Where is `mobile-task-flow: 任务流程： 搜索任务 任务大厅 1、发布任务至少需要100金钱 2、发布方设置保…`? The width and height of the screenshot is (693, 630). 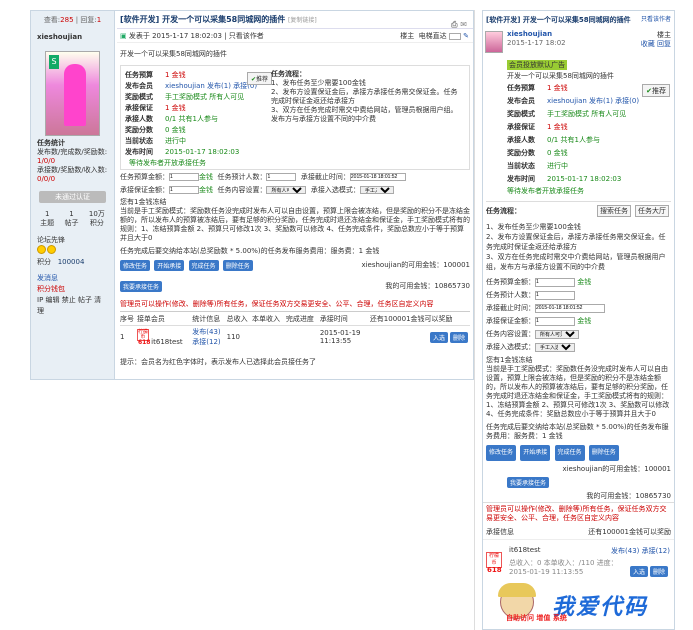 mobile-task-flow: 任务流程： 搜索任务 任务大厅 1、发布任务至少需要100金钱 2、发布方设置保… is located at coordinates (578, 236).